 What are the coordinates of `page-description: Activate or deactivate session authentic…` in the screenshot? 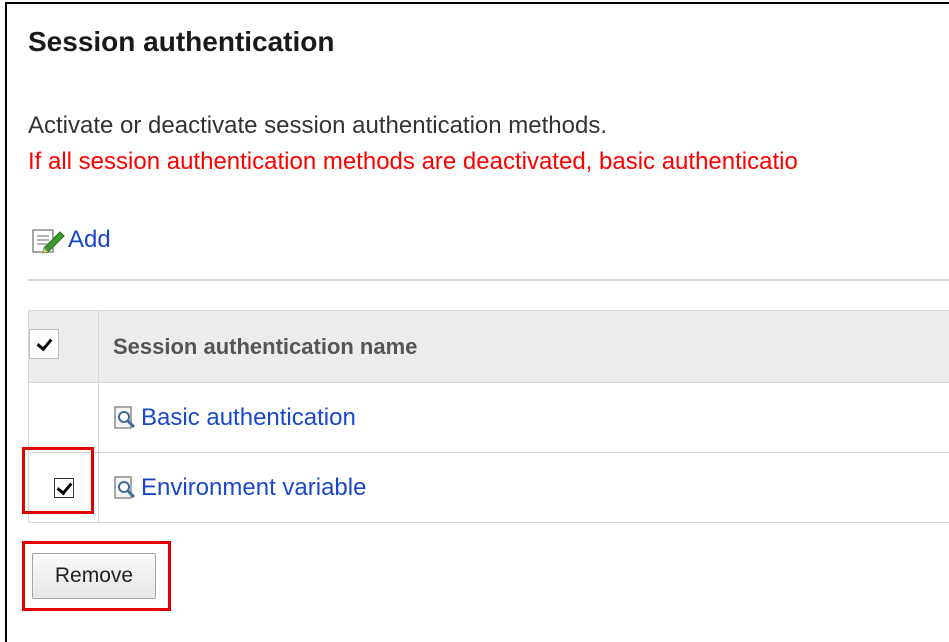 It's located at (317, 126).